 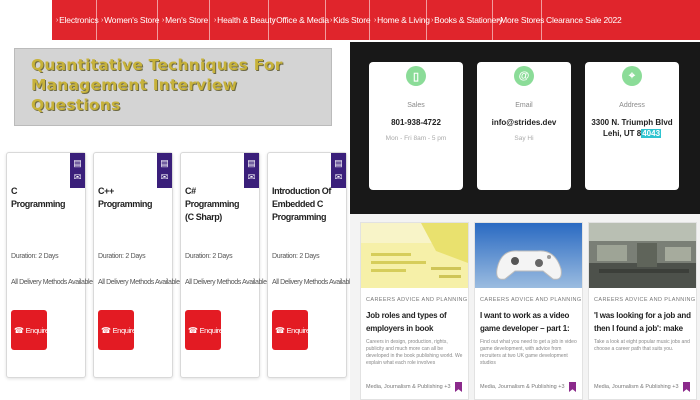 What do you see at coordinates (632, 105) in the screenshot?
I see `contact-label: Address` at bounding box center [632, 105].